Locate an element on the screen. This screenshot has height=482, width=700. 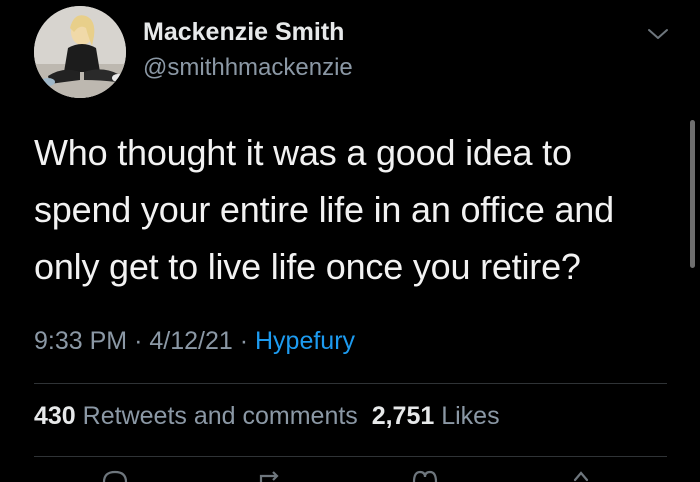
tweet-text-line: Who thought it was a good idea to is located at coordinates (303, 152).